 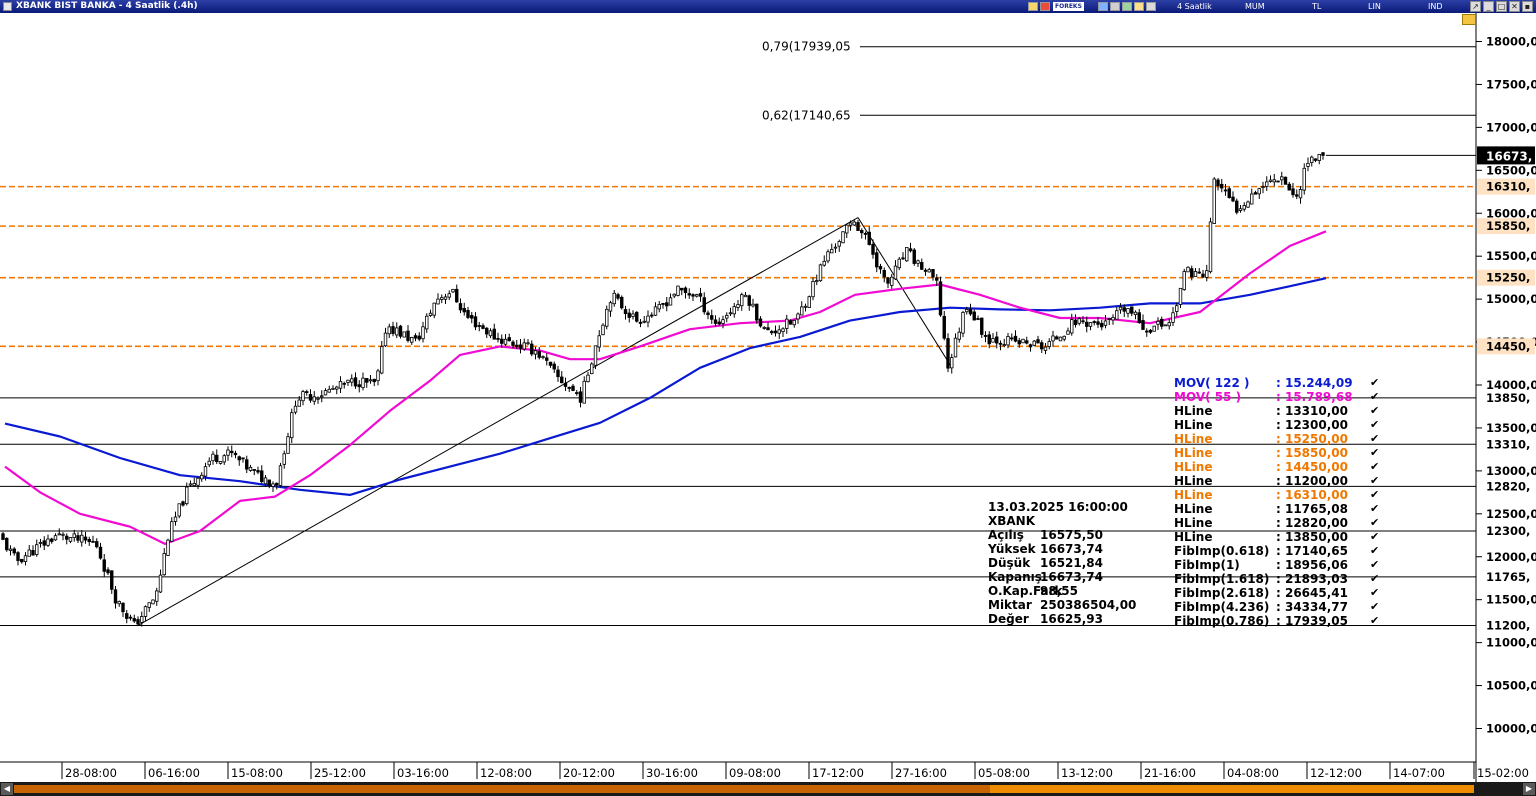 I want to click on scroll-left-icon: ◀, so click(x=7, y=789).